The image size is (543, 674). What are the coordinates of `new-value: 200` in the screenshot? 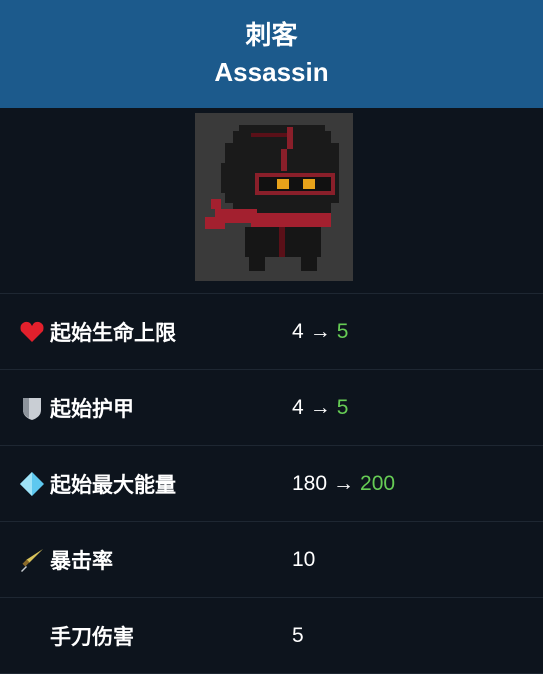 It's located at (378, 483).